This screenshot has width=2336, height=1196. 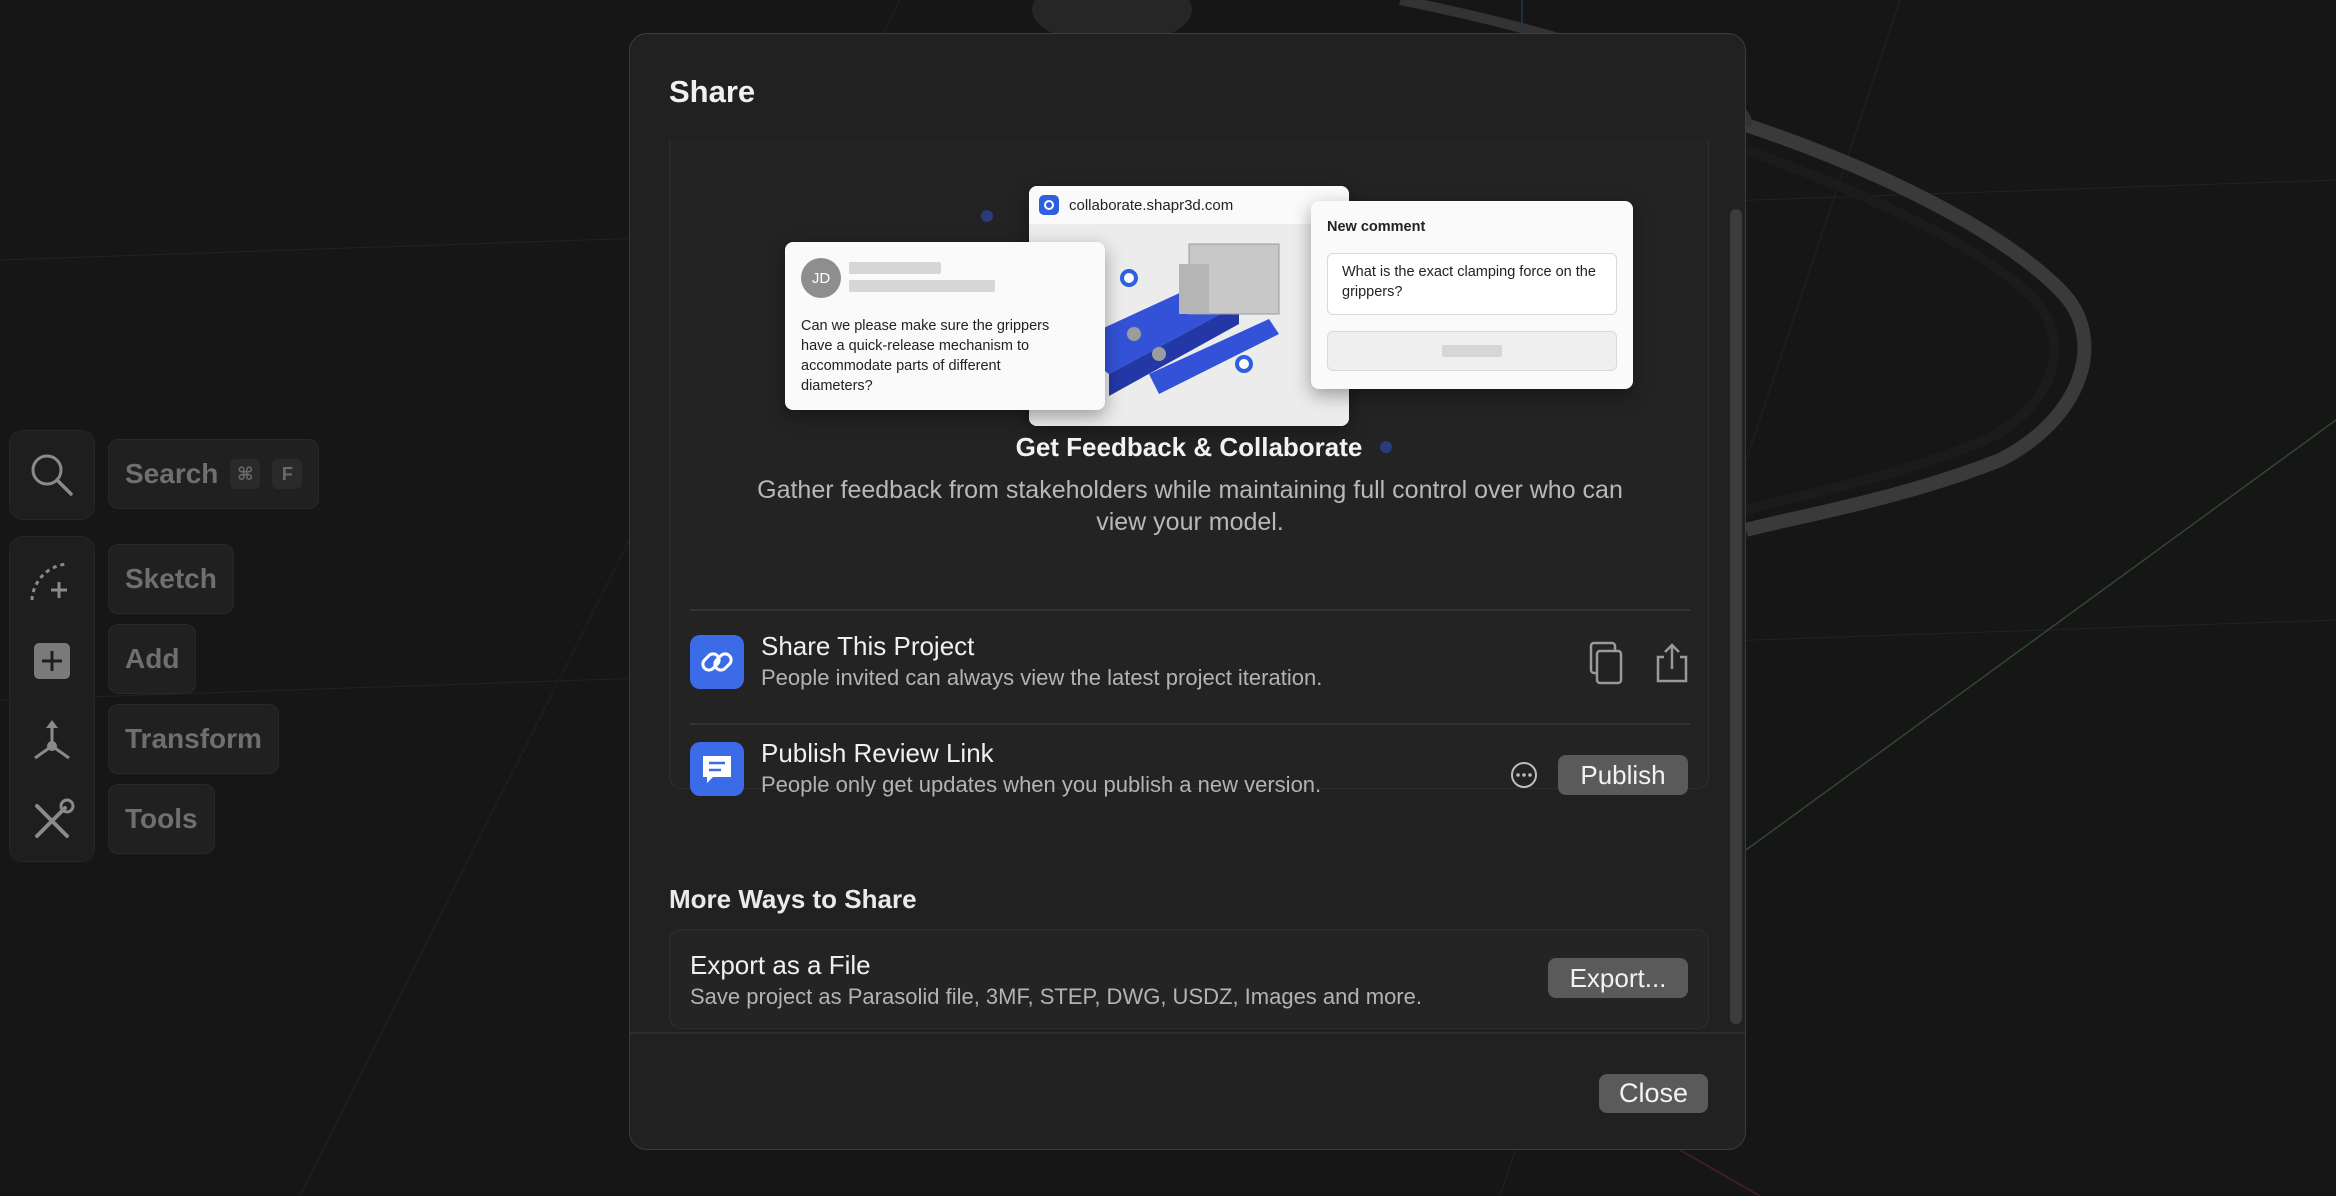 What do you see at coordinates (1049, 205) in the screenshot?
I see `shapr3d-logo-icon` at bounding box center [1049, 205].